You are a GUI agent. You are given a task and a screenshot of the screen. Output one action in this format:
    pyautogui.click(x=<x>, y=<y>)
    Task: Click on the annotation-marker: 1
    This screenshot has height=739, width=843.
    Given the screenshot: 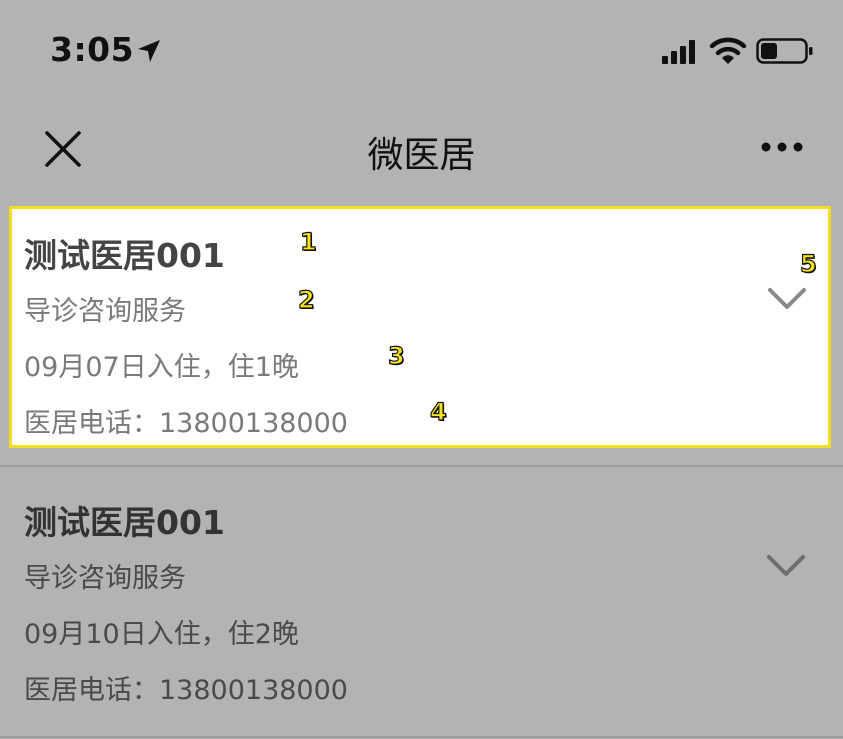 What is the action you would take?
    pyautogui.click(x=308, y=241)
    